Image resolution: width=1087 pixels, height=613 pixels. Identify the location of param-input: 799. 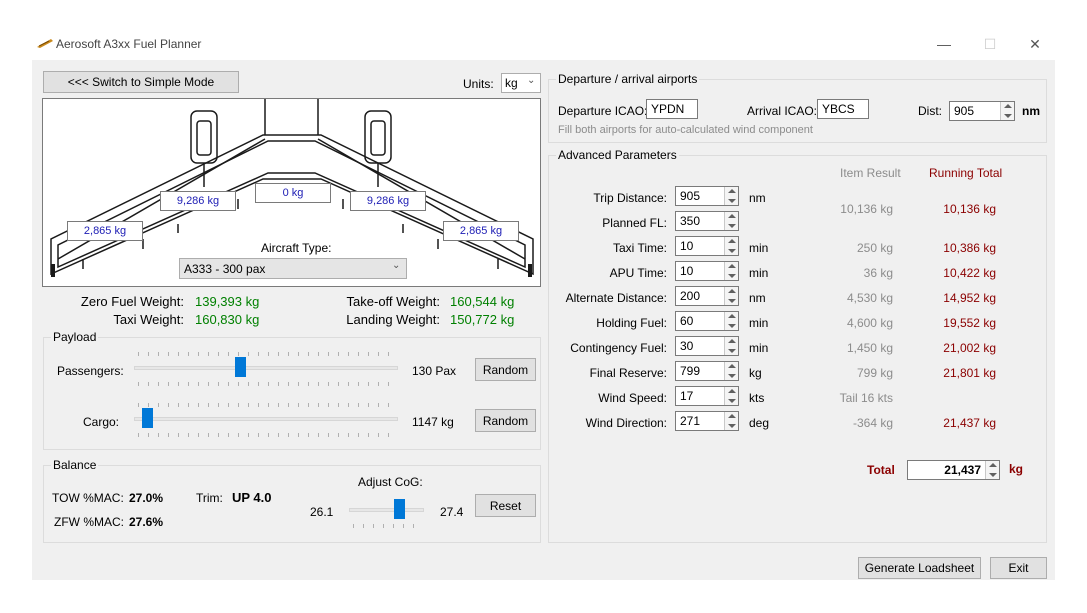
(707, 371).